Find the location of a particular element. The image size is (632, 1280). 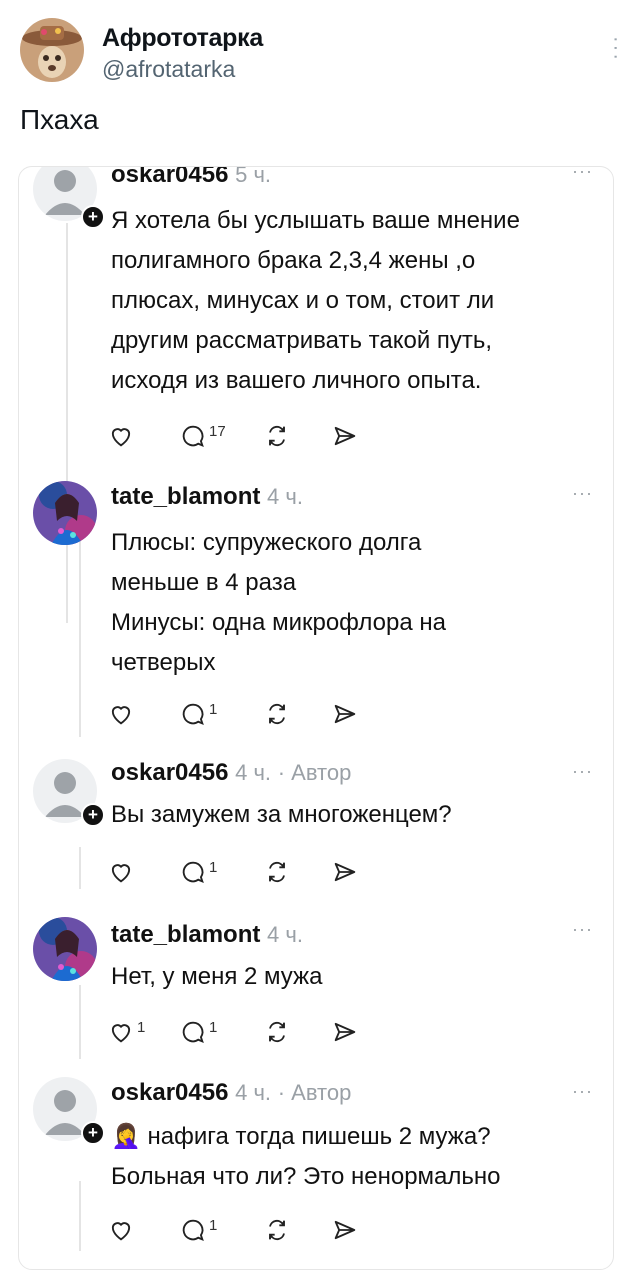

author-avatar is located at coordinates (52, 50).